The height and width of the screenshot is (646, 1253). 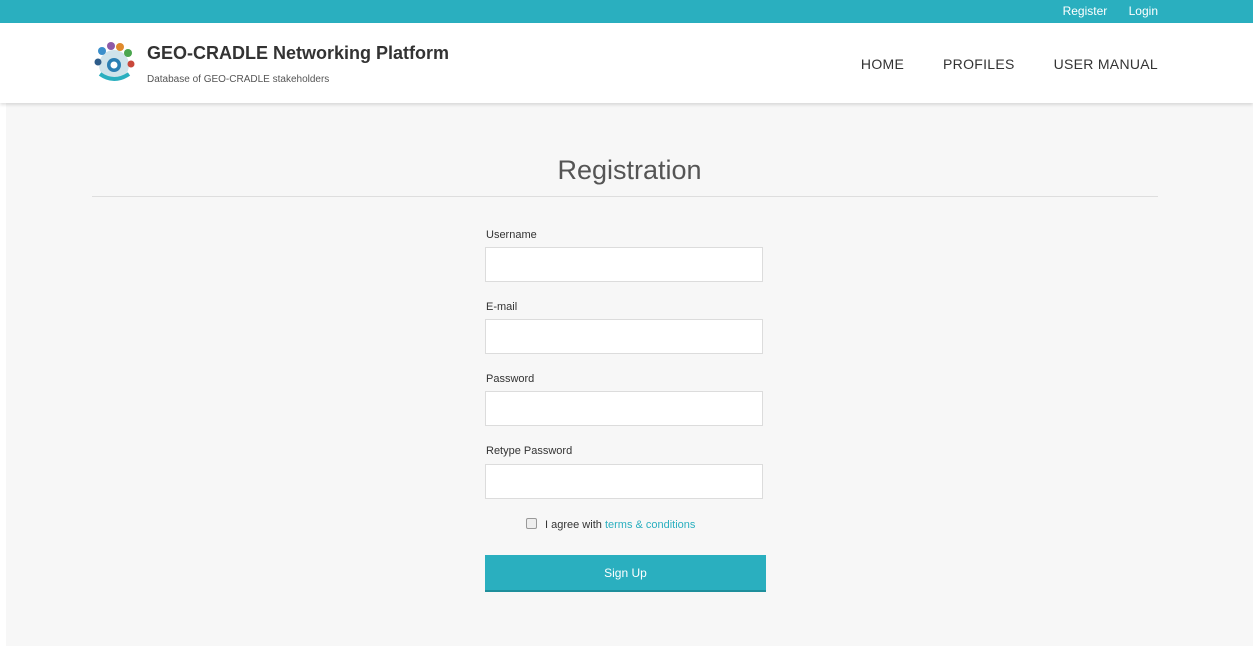 What do you see at coordinates (1143, 11) in the screenshot?
I see `login-link: Login` at bounding box center [1143, 11].